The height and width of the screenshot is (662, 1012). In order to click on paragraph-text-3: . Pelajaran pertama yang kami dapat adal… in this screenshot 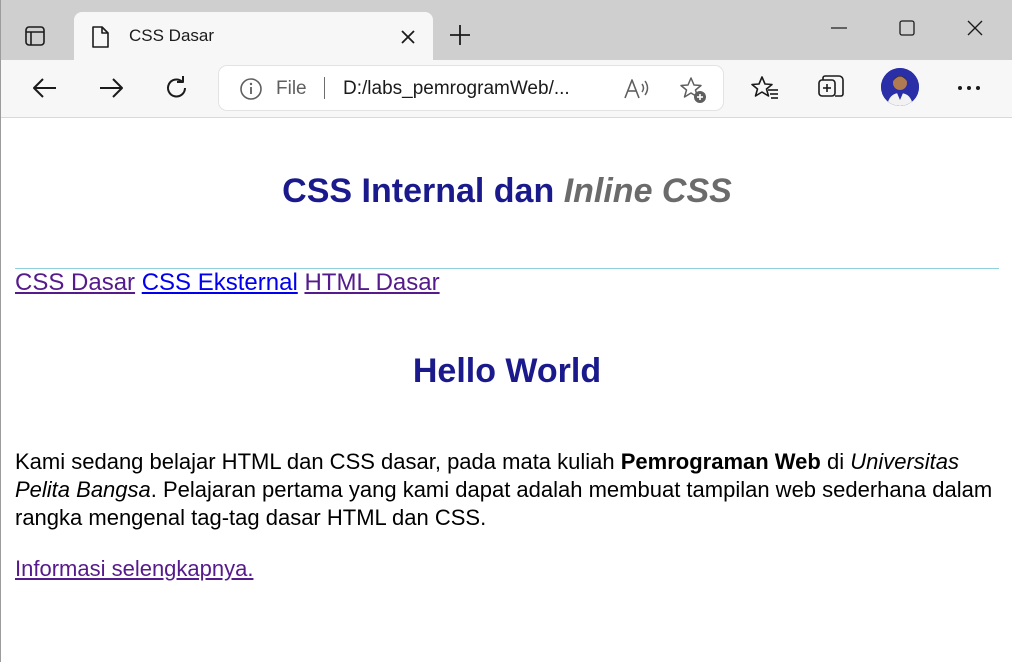, I will do `click(504, 503)`.